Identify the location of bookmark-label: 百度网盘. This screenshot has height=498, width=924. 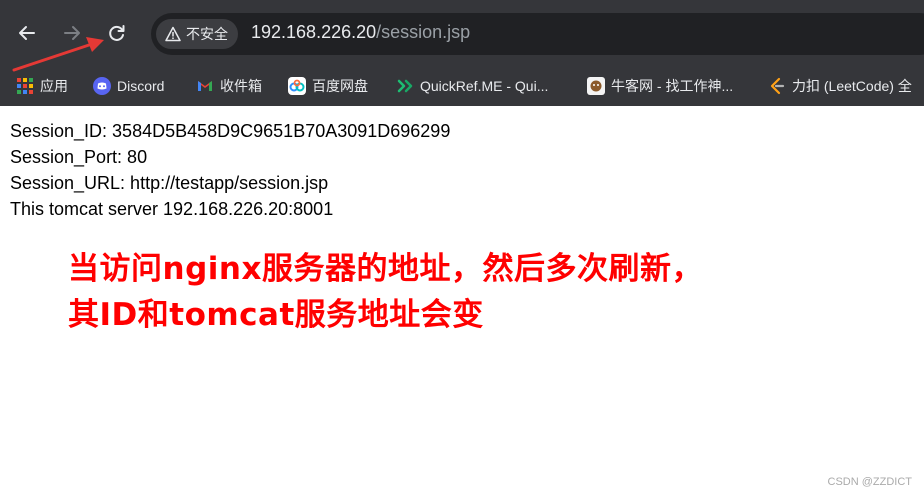
(340, 86).